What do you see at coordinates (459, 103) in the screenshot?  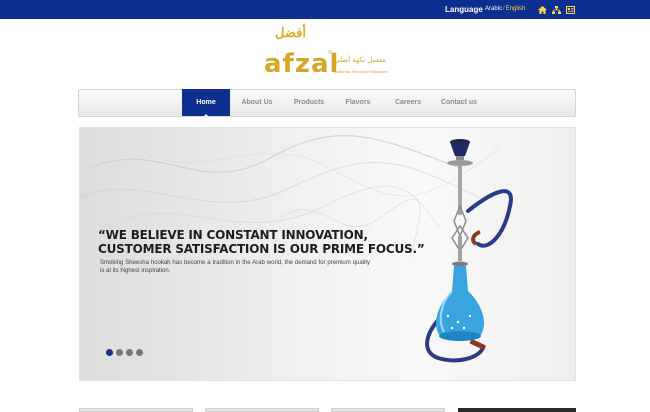 I see `nav-contact-us: Contact us` at bounding box center [459, 103].